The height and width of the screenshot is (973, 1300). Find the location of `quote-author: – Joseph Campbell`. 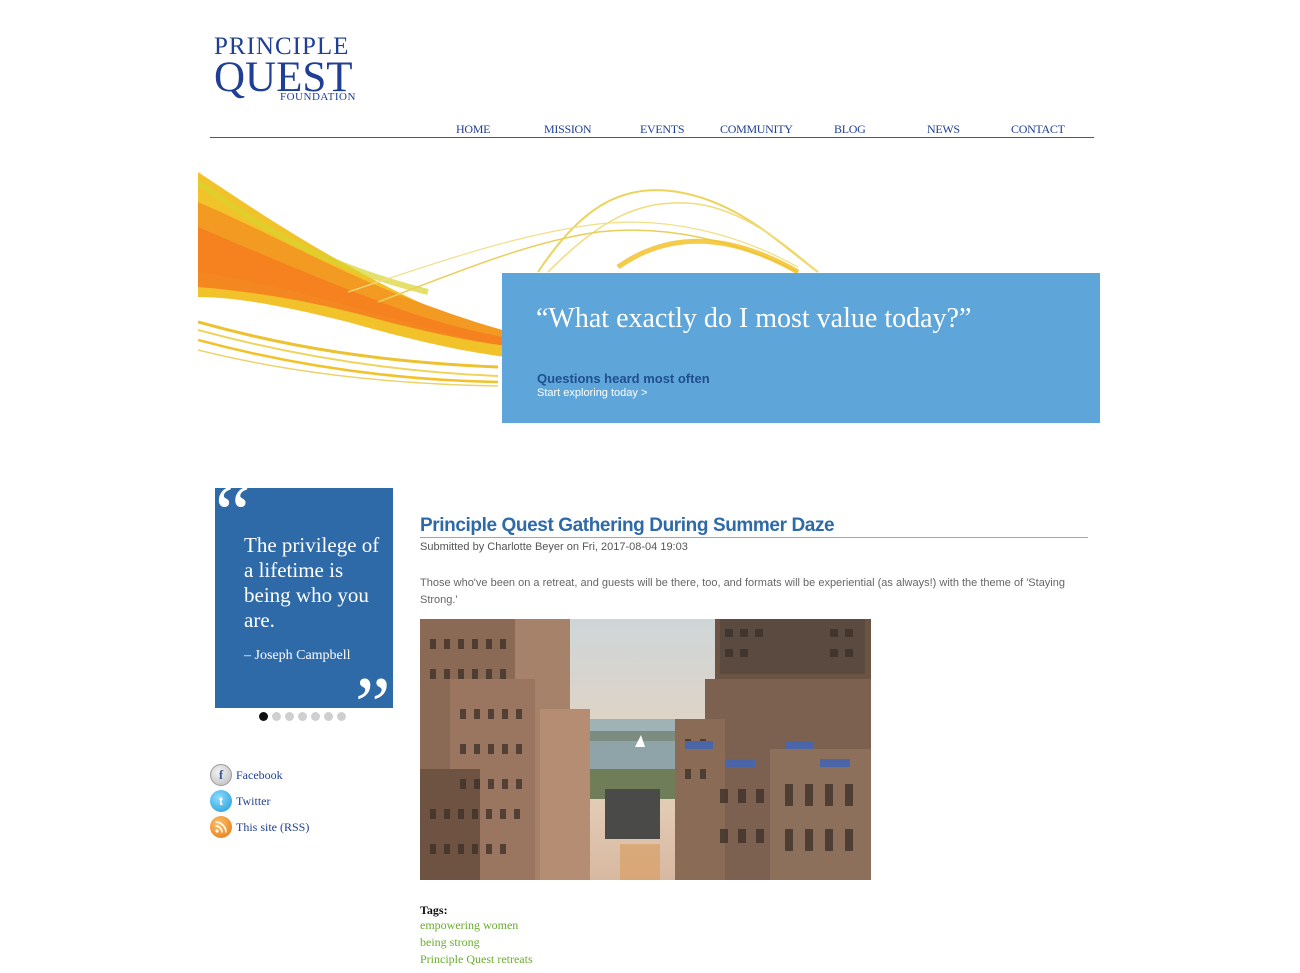

quote-author: – Joseph Campbell is located at coordinates (297, 655).